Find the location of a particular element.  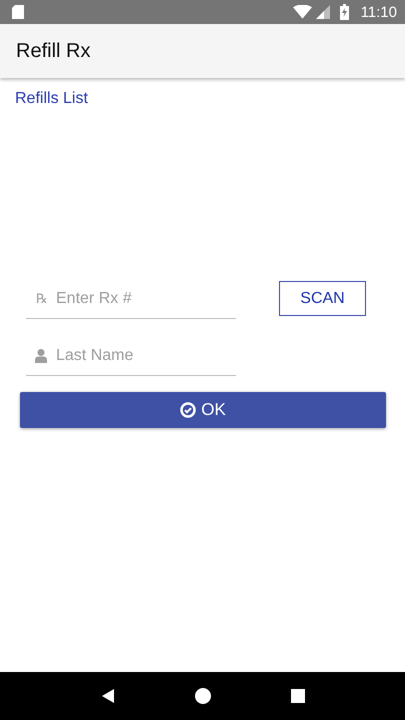

person-icon is located at coordinates (41, 356).